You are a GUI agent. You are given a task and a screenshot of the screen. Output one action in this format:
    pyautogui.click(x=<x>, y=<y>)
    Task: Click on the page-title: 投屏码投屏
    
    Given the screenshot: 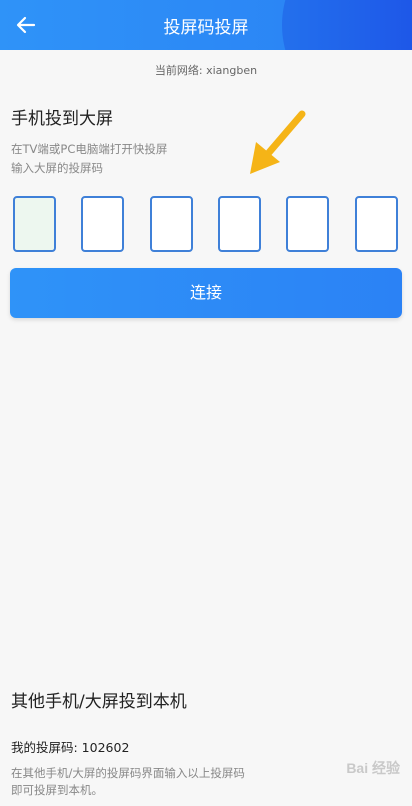 What is the action you would take?
    pyautogui.click(x=206, y=28)
    